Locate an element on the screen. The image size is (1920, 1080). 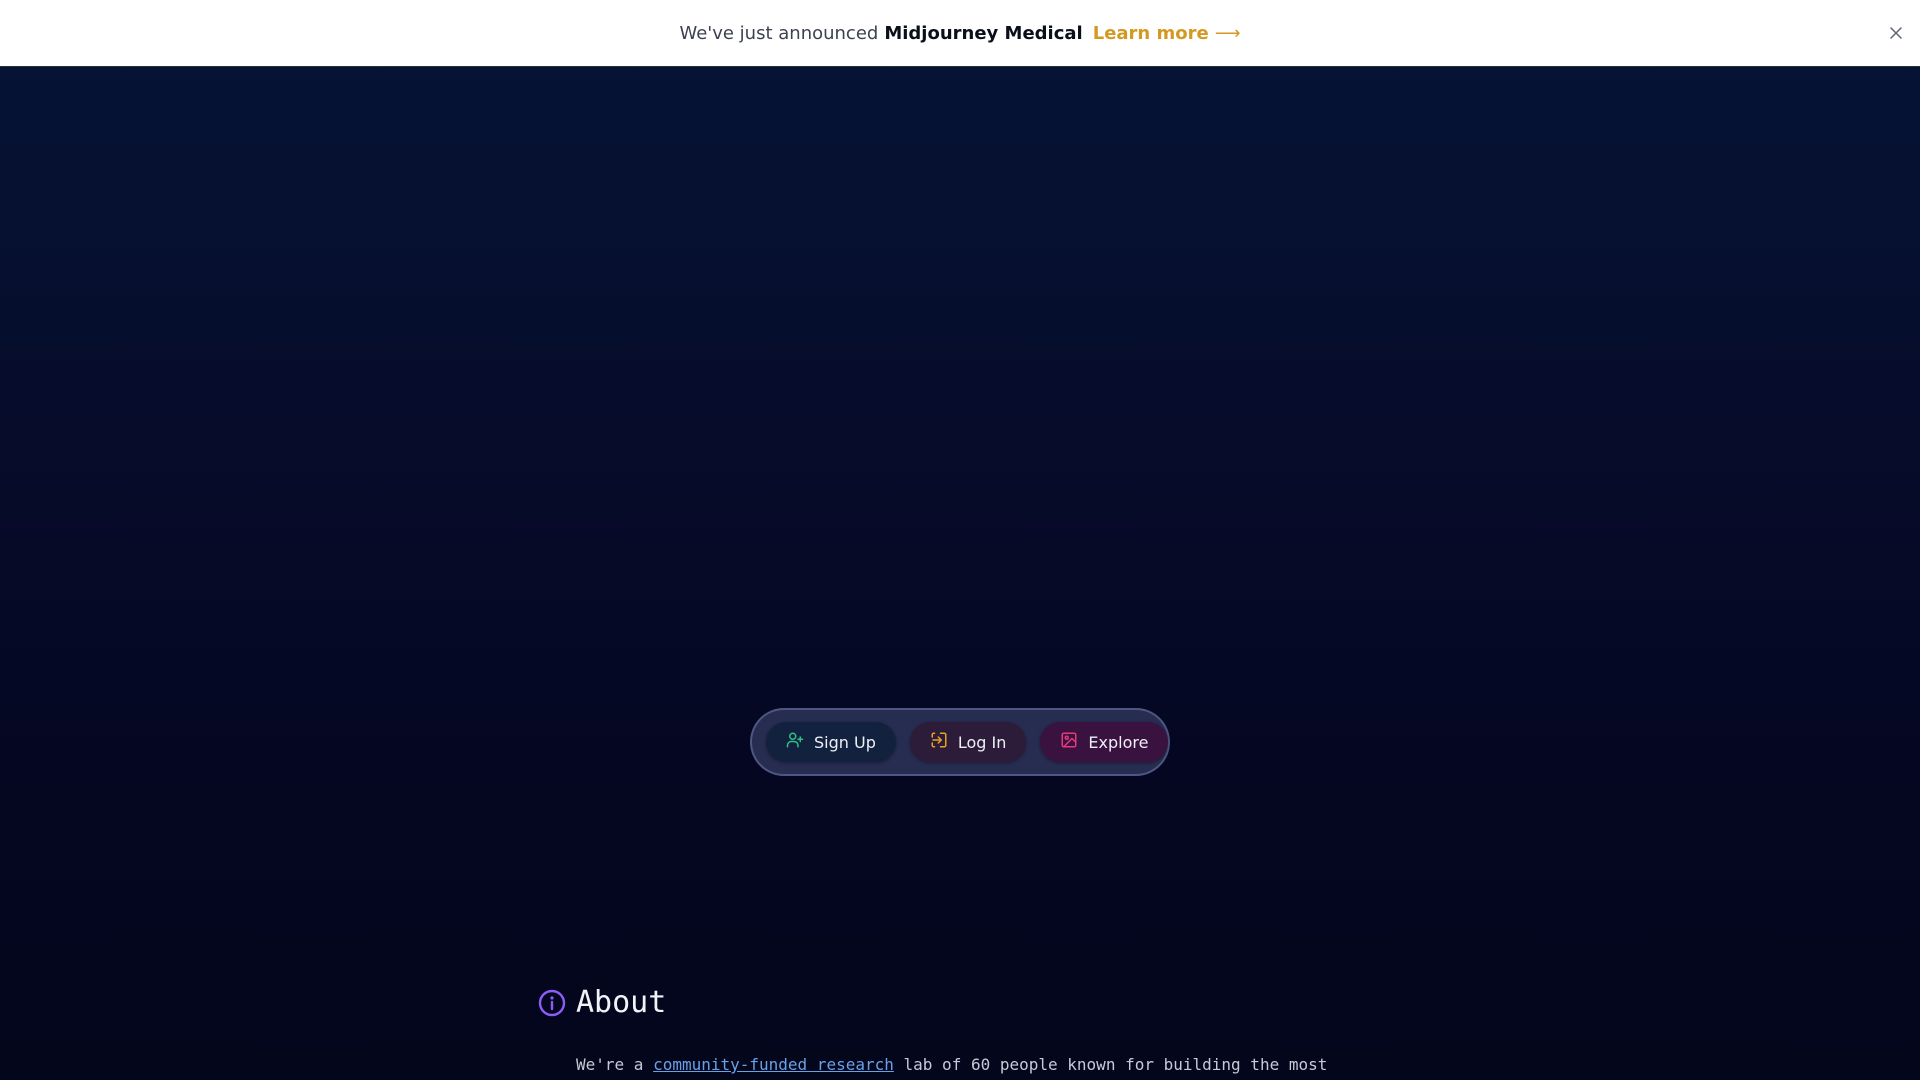
image-icon is located at coordinates (1074, 742).